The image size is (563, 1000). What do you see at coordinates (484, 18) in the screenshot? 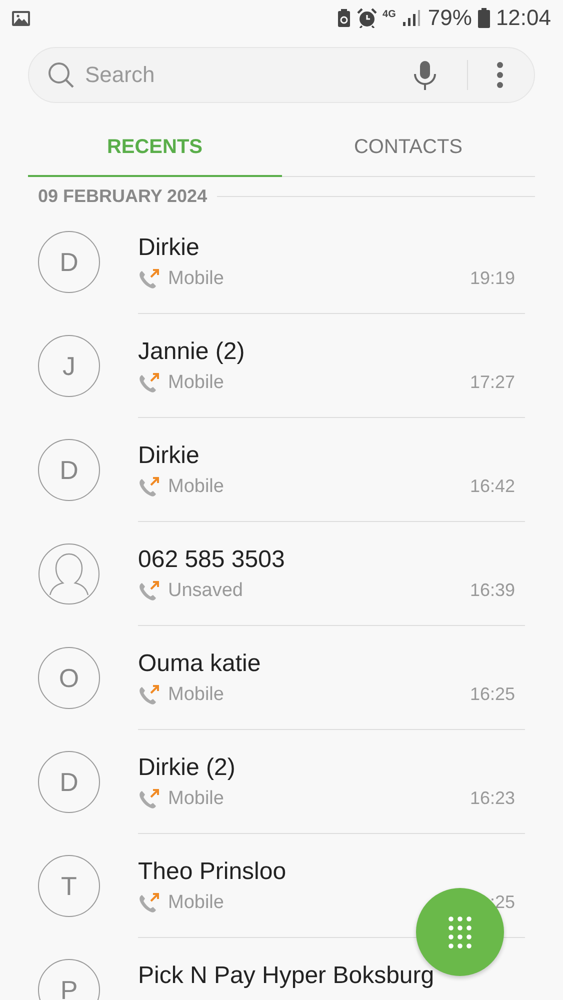
I see `battery-icon` at bounding box center [484, 18].